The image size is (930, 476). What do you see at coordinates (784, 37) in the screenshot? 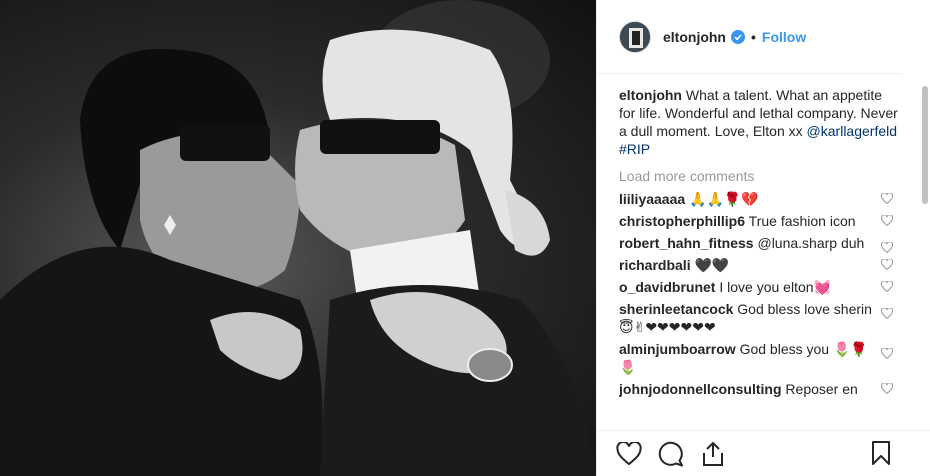
I see `follow-button: Follow` at bounding box center [784, 37].